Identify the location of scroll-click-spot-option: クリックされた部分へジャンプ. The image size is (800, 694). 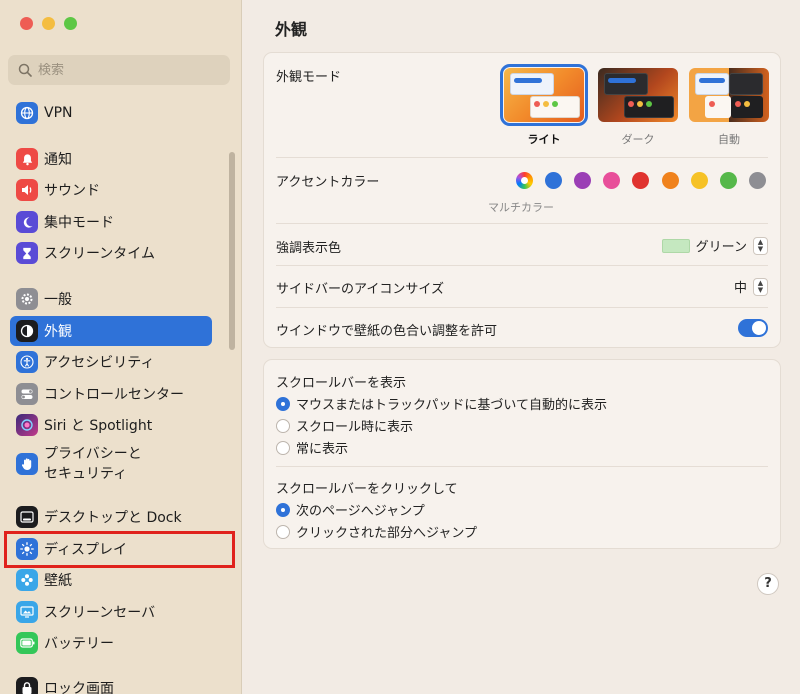
(376, 531).